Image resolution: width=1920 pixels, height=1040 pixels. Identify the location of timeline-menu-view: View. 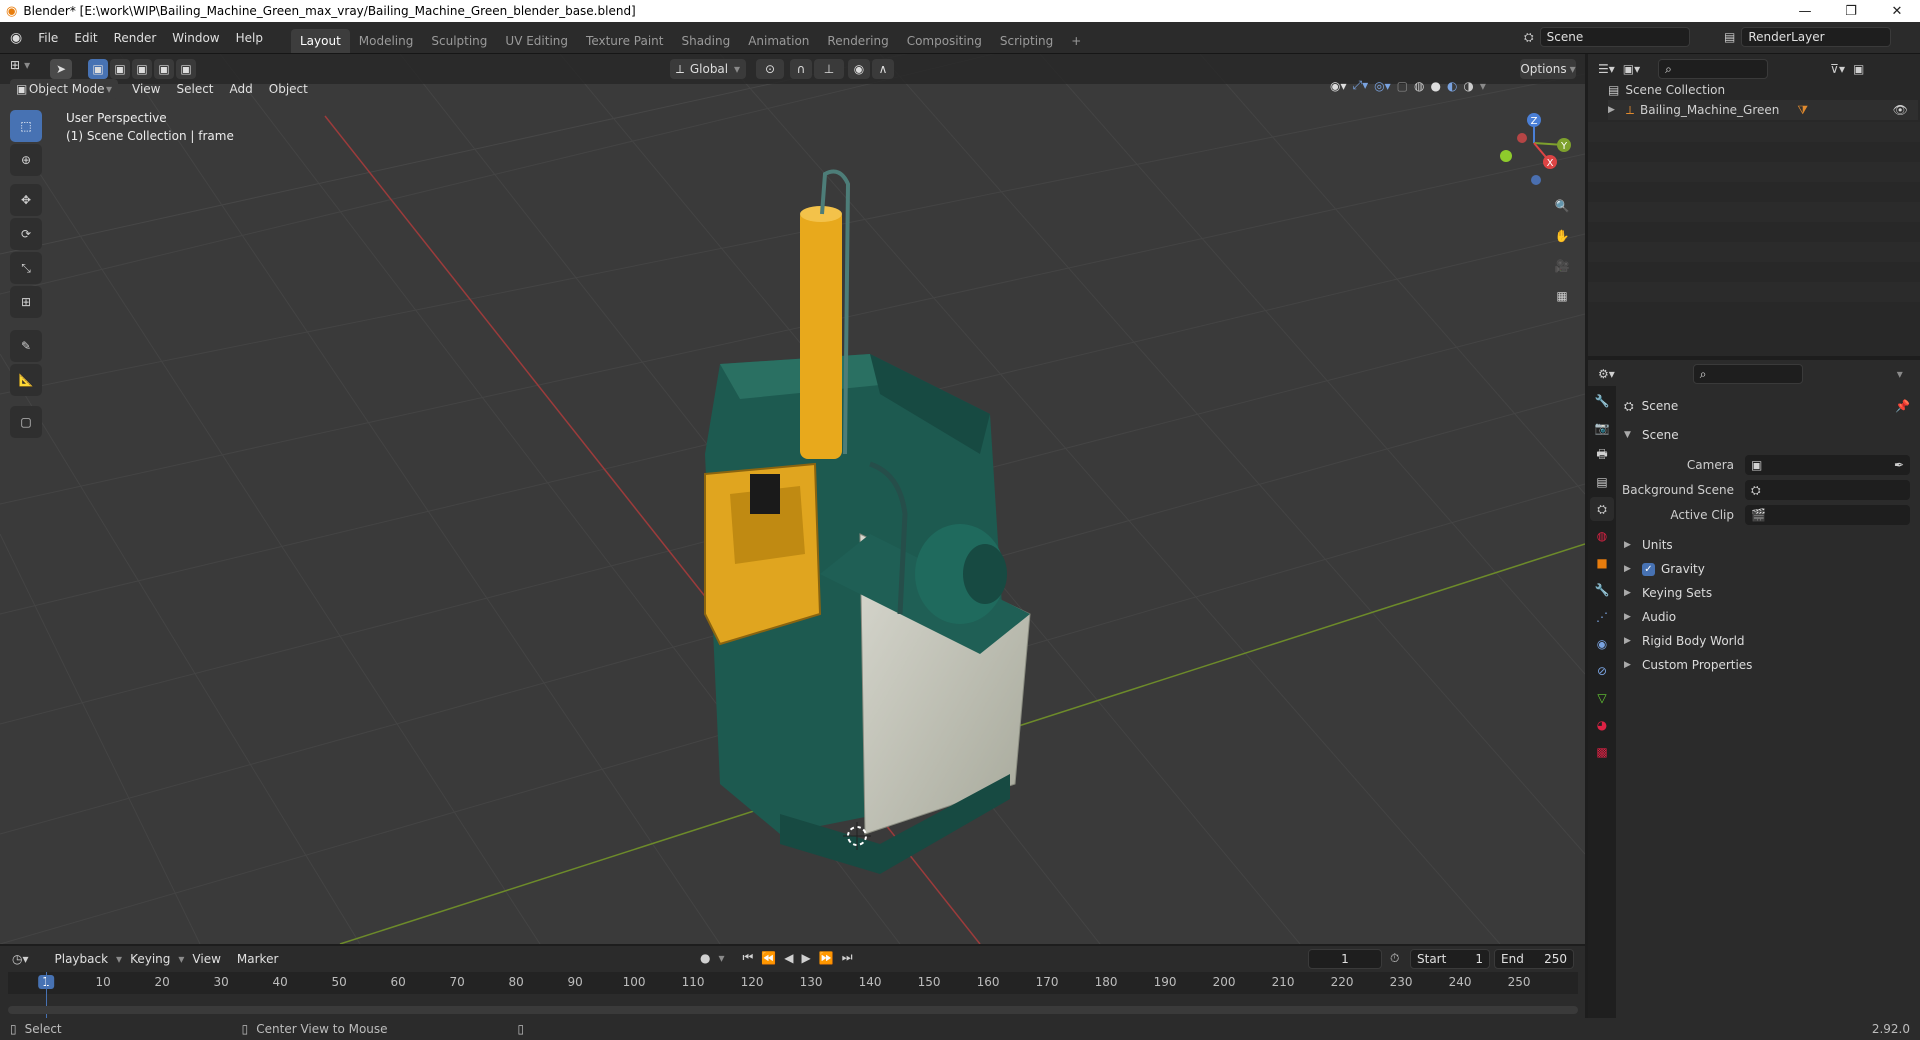
(206, 959).